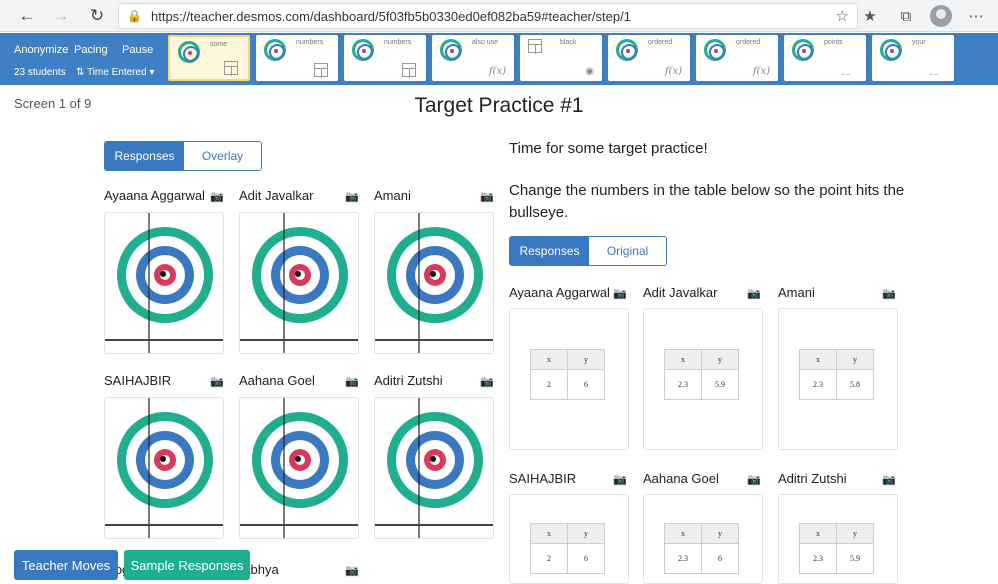  What do you see at coordinates (277, 380) in the screenshot?
I see `student-name: Aahana Goel` at bounding box center [277, 380].